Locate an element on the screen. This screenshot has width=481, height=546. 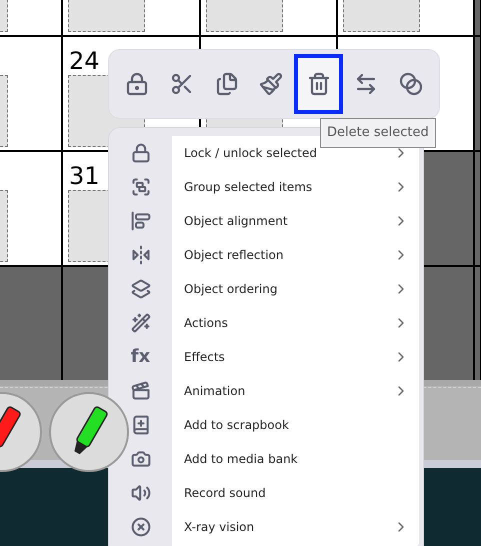
menu-item: Object alignment is located at coordinates (295, 221).